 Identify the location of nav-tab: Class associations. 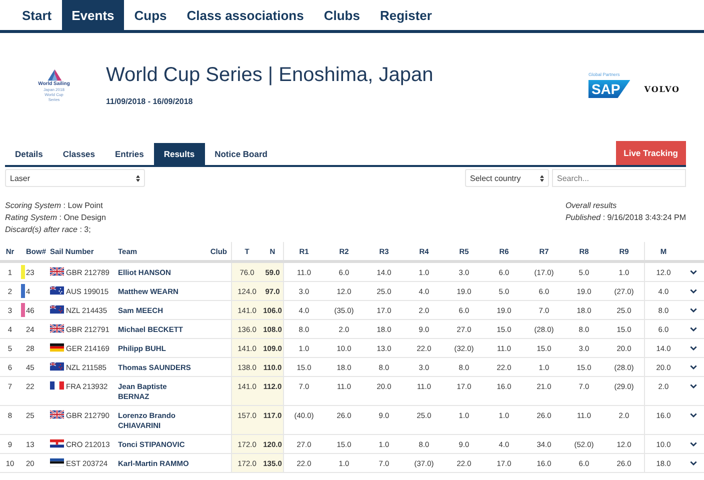
(245, 15).